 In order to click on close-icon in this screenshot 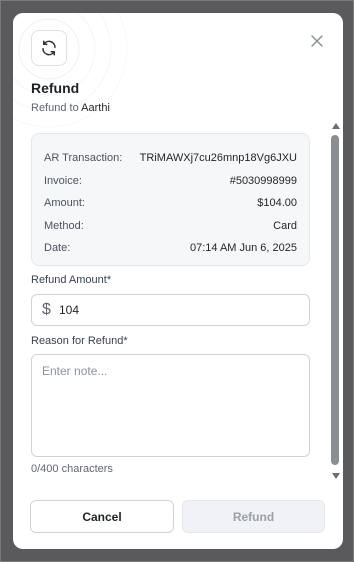, I will do `click(317, 41)`.